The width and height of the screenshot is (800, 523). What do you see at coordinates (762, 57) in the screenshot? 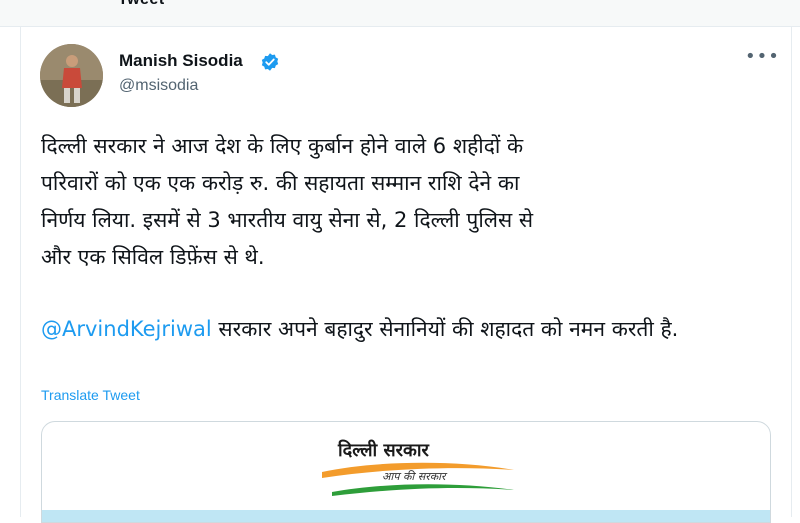
I see `more-options-icon: •••` at bounding box center [762, 57].